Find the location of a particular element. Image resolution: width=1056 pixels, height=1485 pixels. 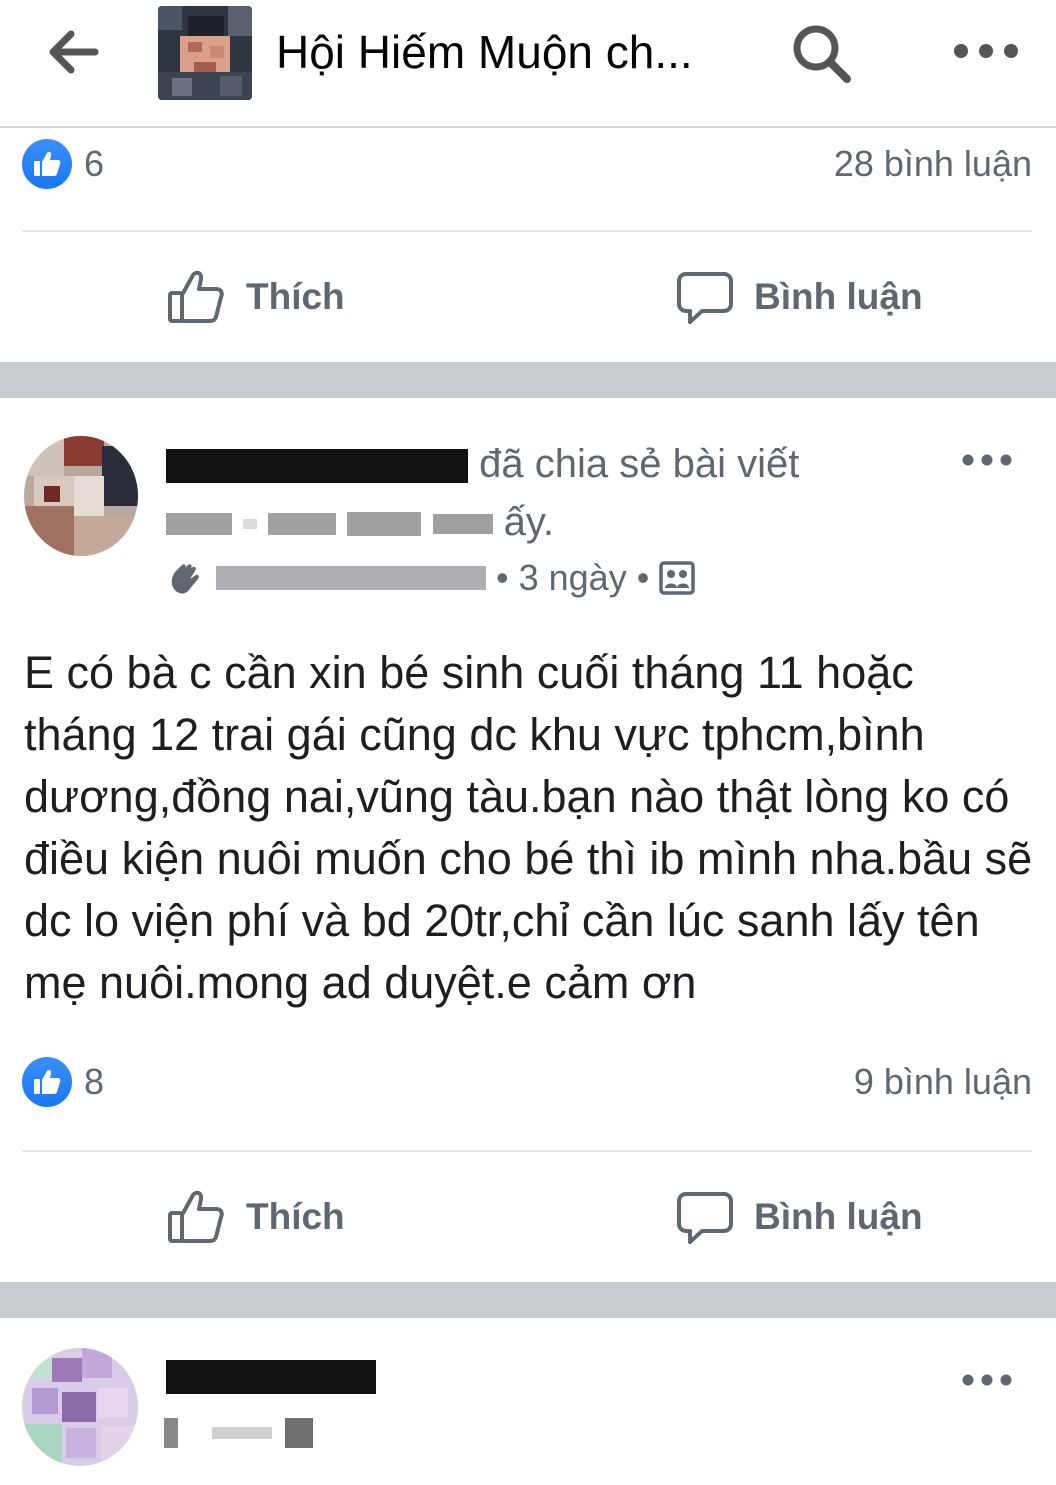

next-post-more-button is located at coordinates (987, 1380).